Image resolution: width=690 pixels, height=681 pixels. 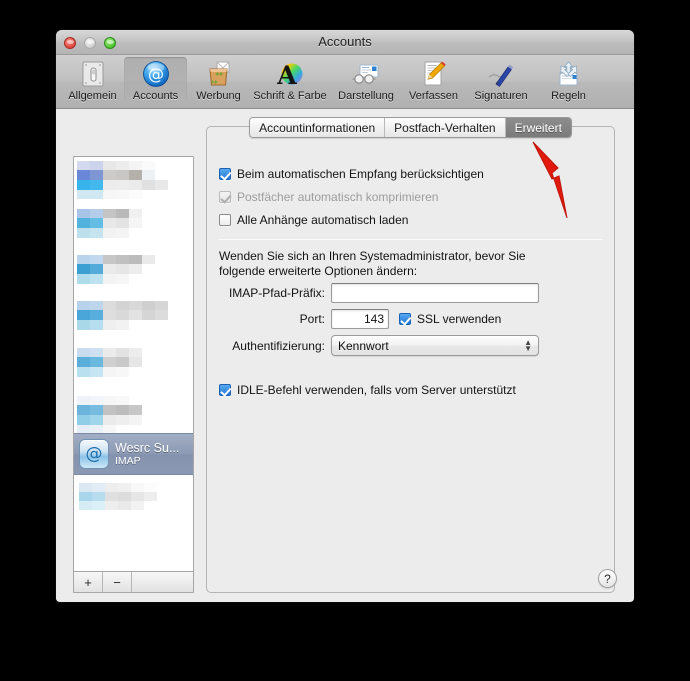 What do you see at coordinates (92, 74) in the screenshot?
I see `general-switch-icon` at bounding box center [92, 74].